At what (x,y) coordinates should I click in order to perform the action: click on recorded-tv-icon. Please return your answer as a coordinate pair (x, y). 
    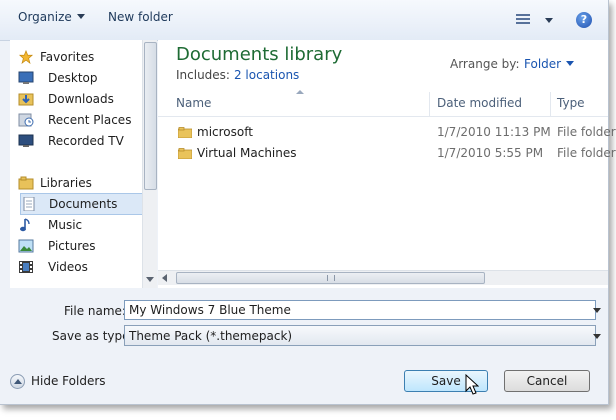
    Looking at the image, I should click on (26, 140).